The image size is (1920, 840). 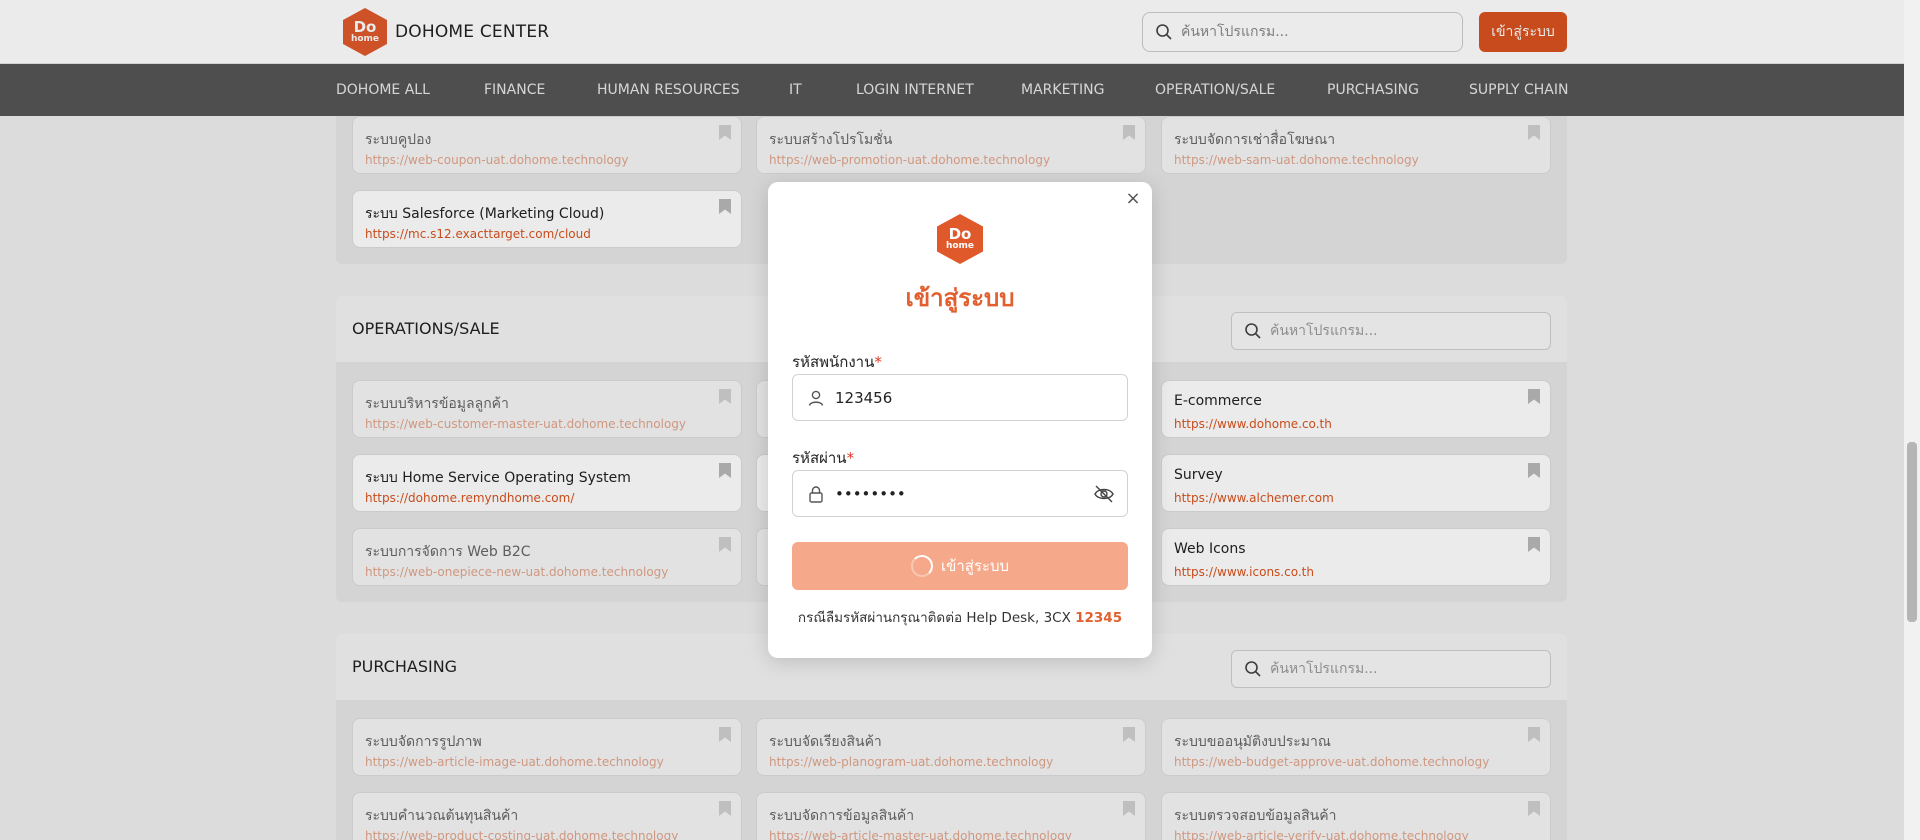 I want to click on dohome-logo: Do home, so click(x=960, y=239).